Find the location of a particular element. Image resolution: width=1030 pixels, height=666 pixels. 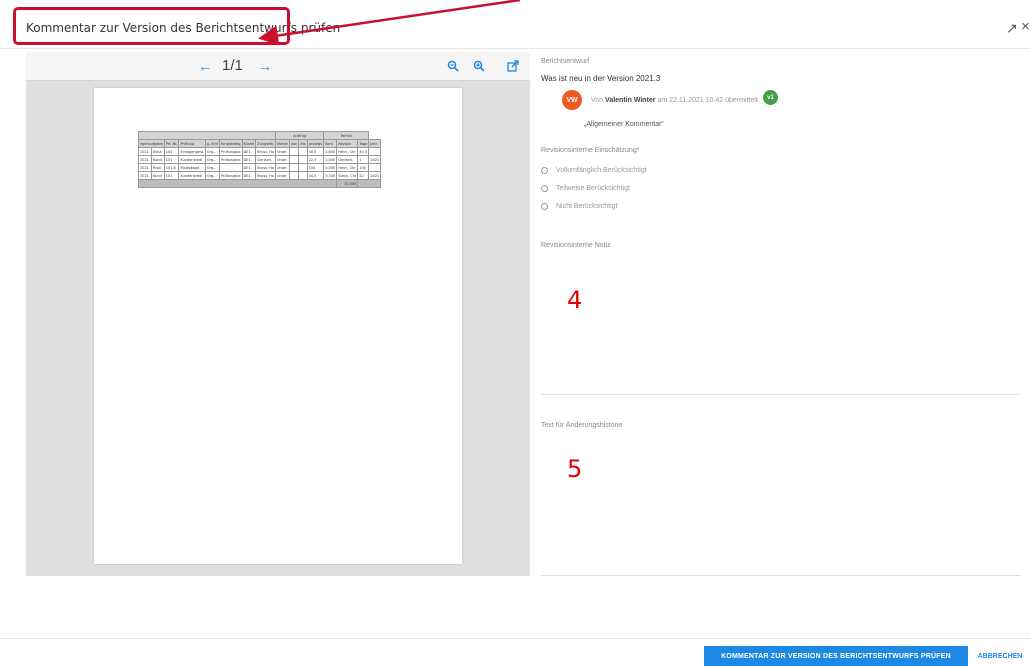

radio-partial: Teilweise Berücksichtigt is located at coordinates (585, 188).